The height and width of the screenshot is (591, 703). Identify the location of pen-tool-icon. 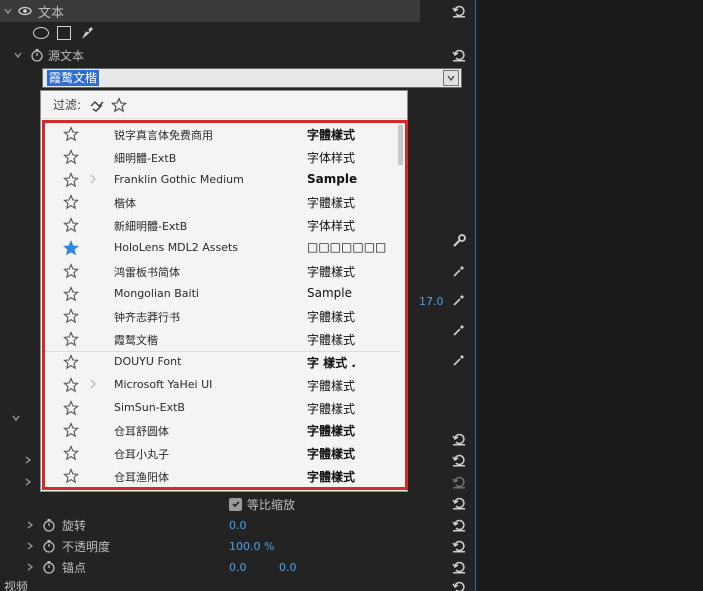
(87, 33).